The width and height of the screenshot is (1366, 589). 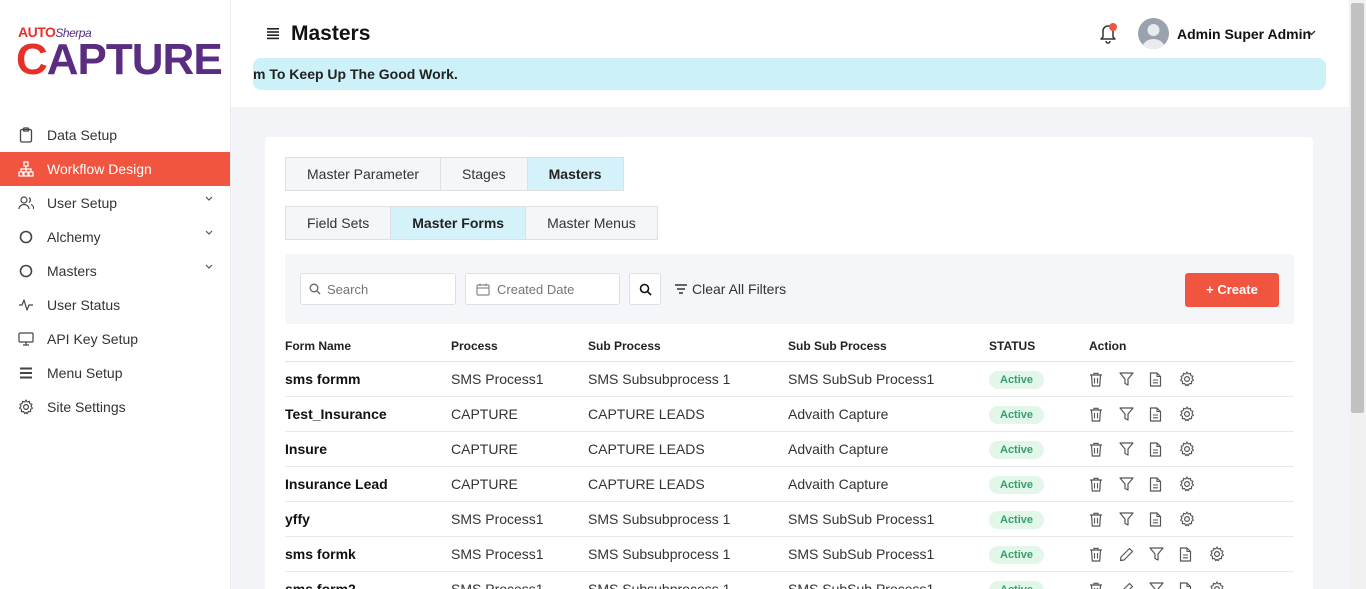 What do you see at coordinates (575, 174) in the screenshot?
I see `tab-masters: Masters` at bounding box center [575, 174].